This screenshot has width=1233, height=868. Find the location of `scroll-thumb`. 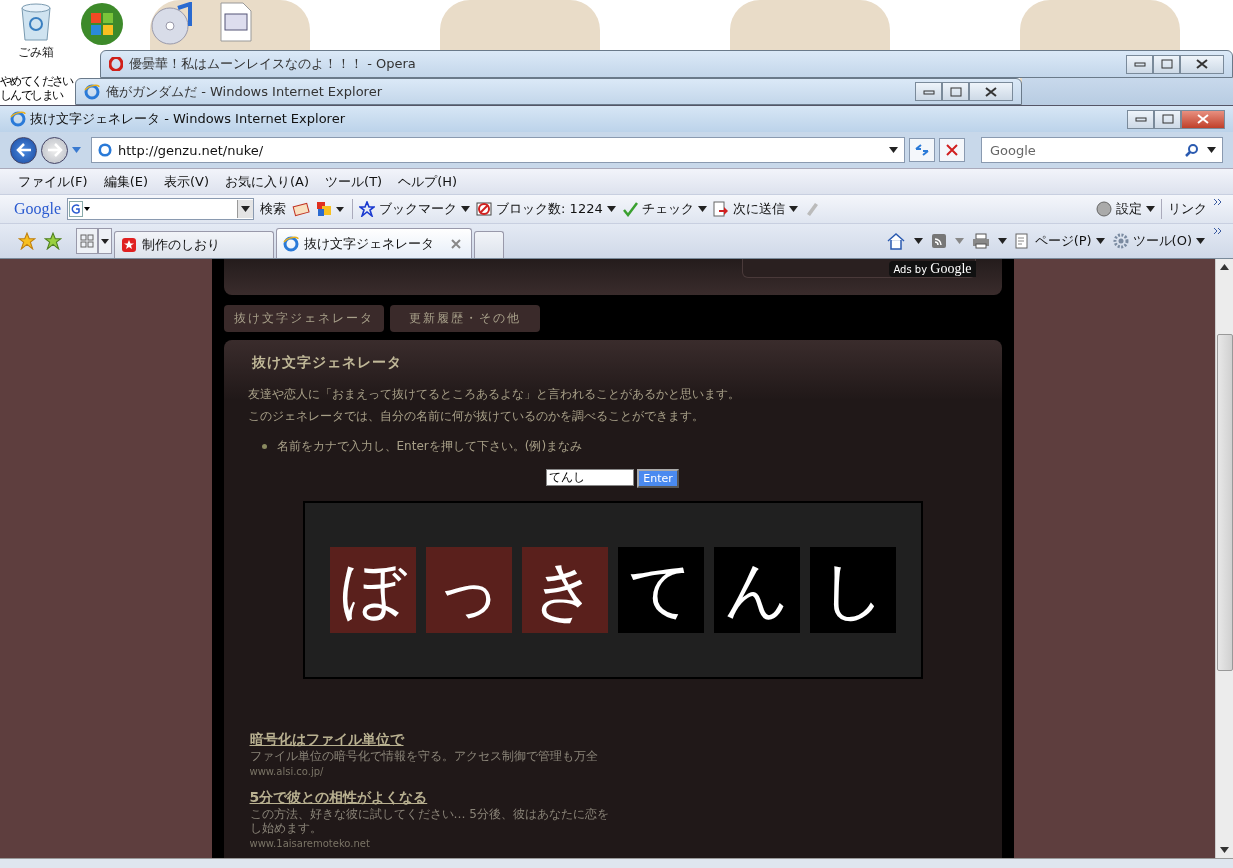

scroll-thumb is located at coordinates (1224, 502).